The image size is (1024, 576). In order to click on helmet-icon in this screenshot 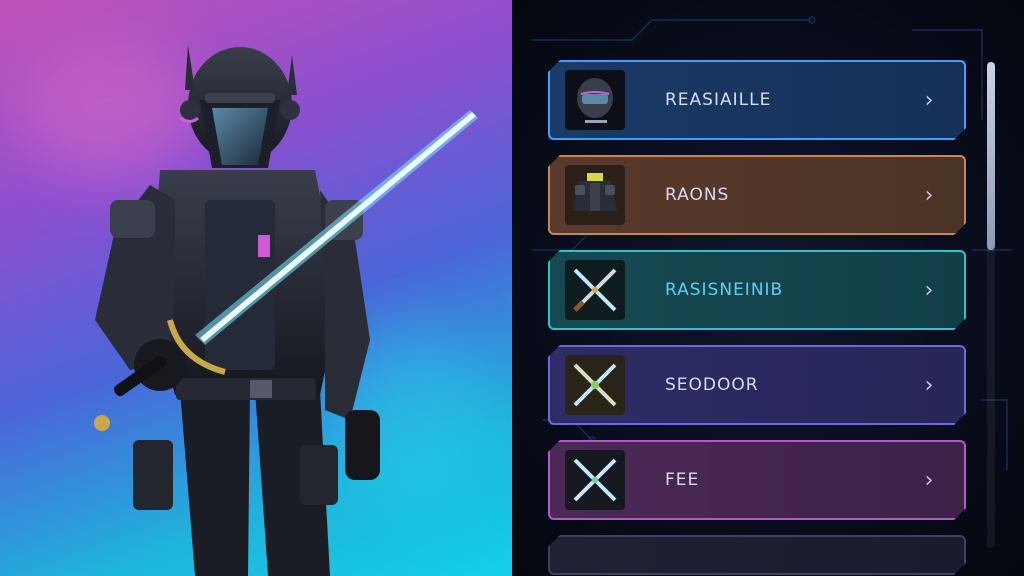, I will do `click(595, 100)`.